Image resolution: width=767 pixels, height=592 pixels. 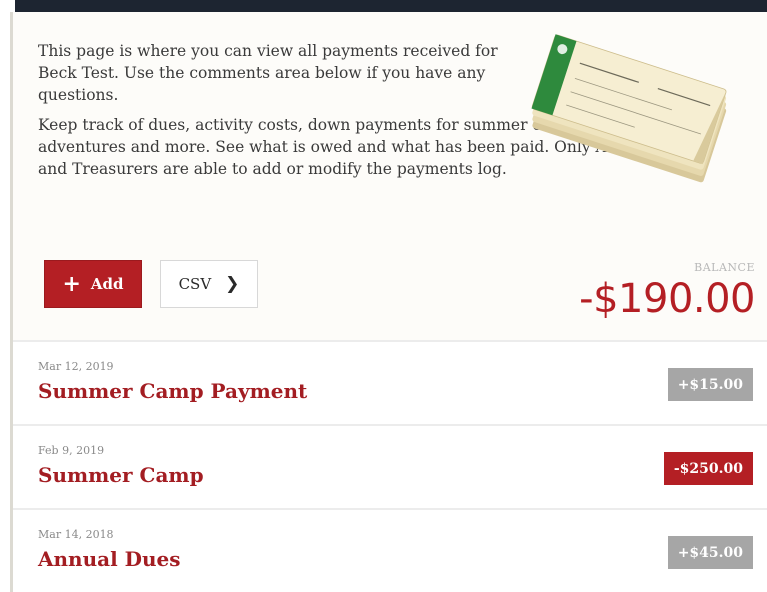 What do you see at coordinates (390, 382) in the screenshot?
I see `payment-row: Mar 12, 2019 Summer Camp Payment +$15.00` at bounding box center [390, 382].